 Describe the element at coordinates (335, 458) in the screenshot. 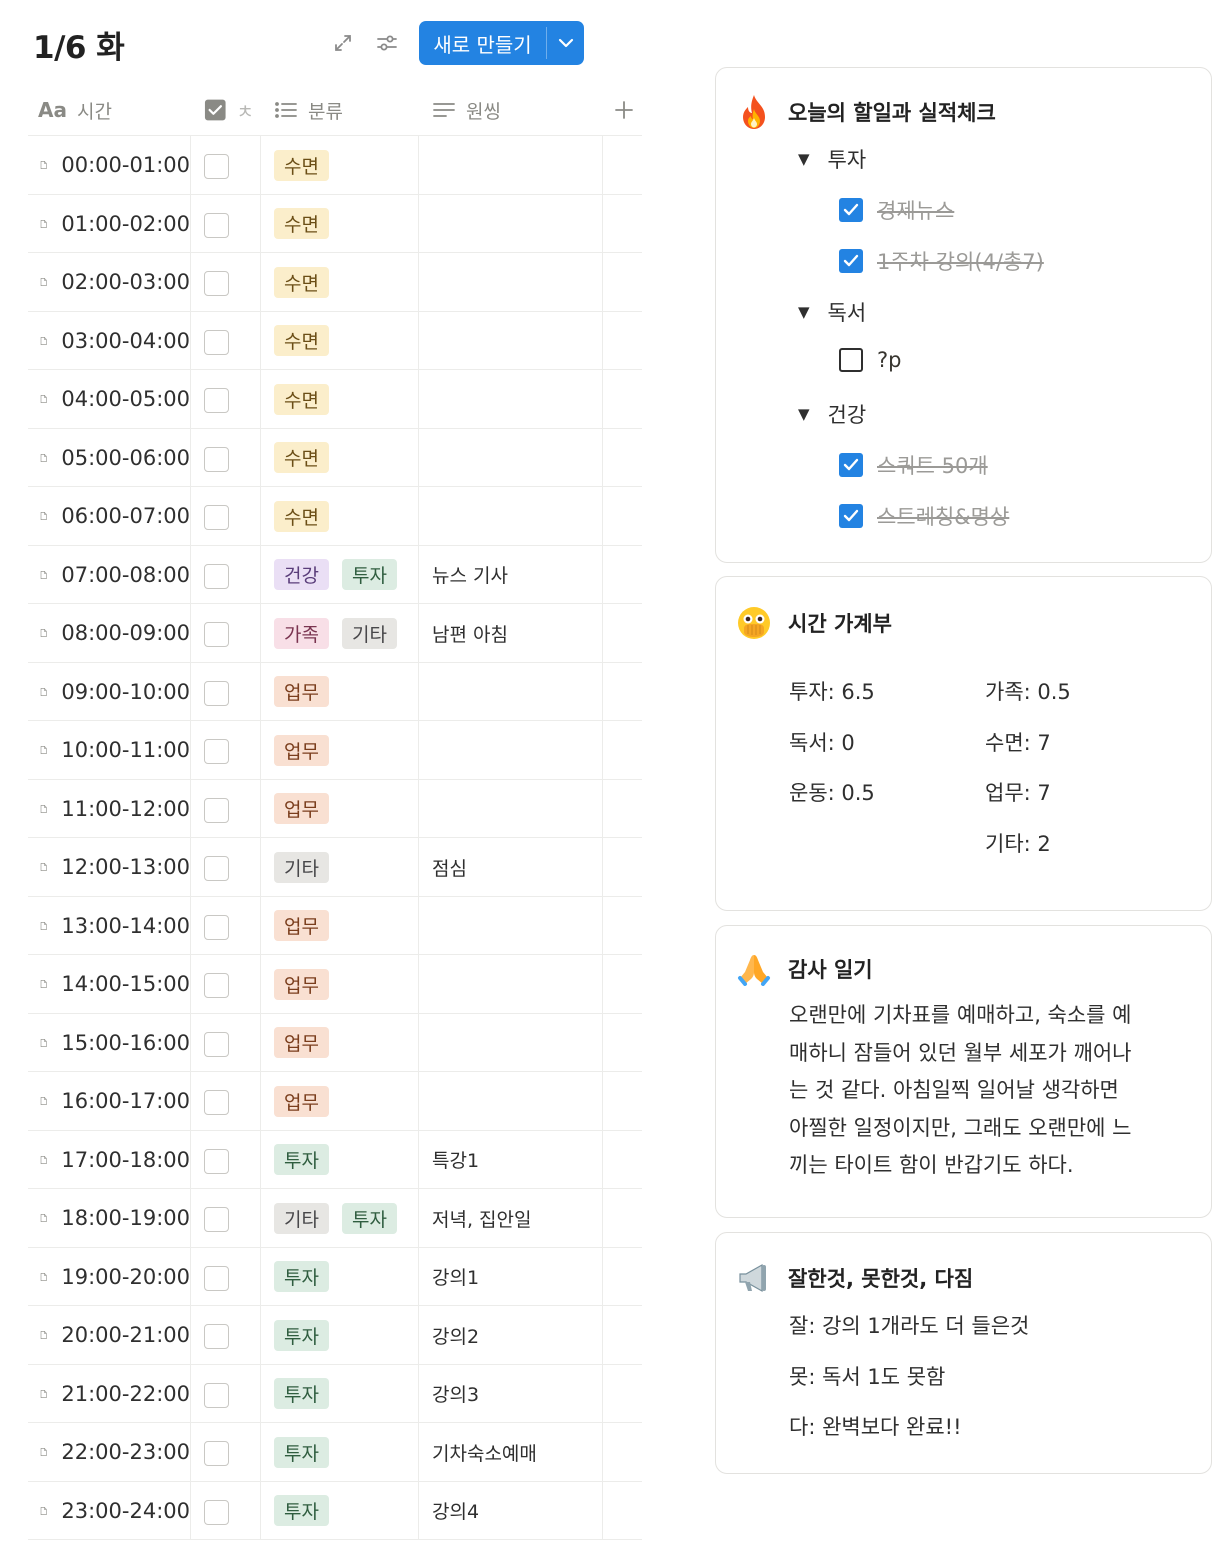

I see `table-row: 05:00-06:00 수면` at that location.